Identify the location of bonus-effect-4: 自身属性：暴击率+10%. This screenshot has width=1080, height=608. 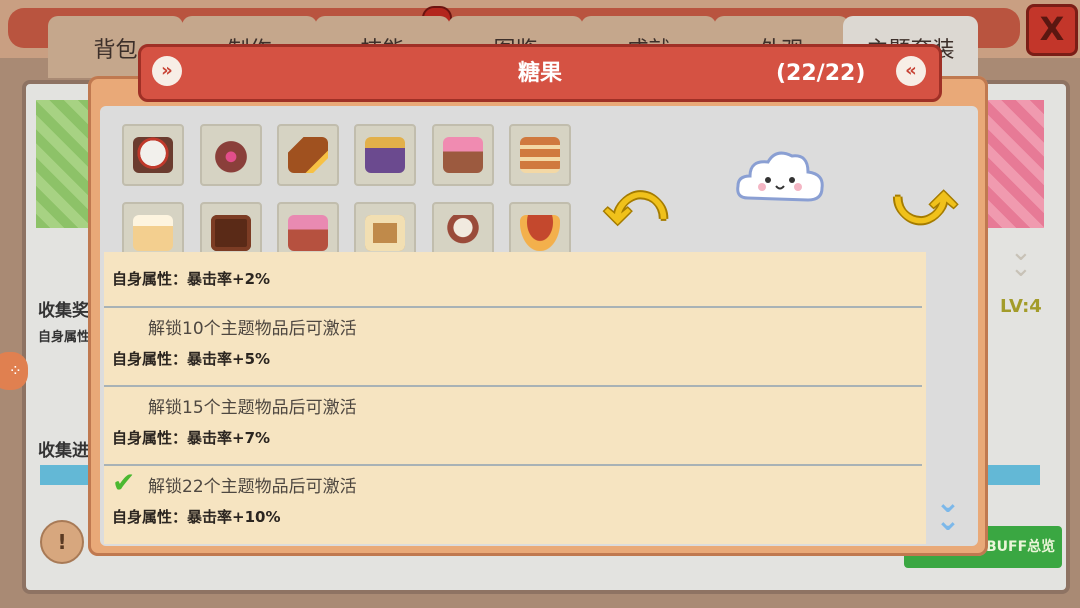
(196, 517).